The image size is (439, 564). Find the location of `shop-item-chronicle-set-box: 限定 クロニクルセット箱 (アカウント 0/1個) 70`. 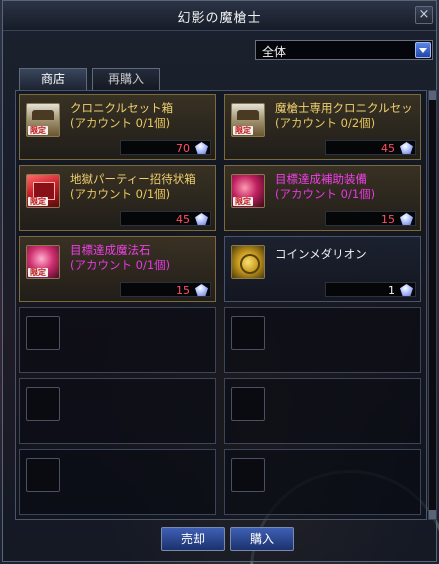

shop-item-chronicle-set-box: 限定 クロニクルセット箱 (アカウント 0/1個) 70 is located at coordinates (117, 127).